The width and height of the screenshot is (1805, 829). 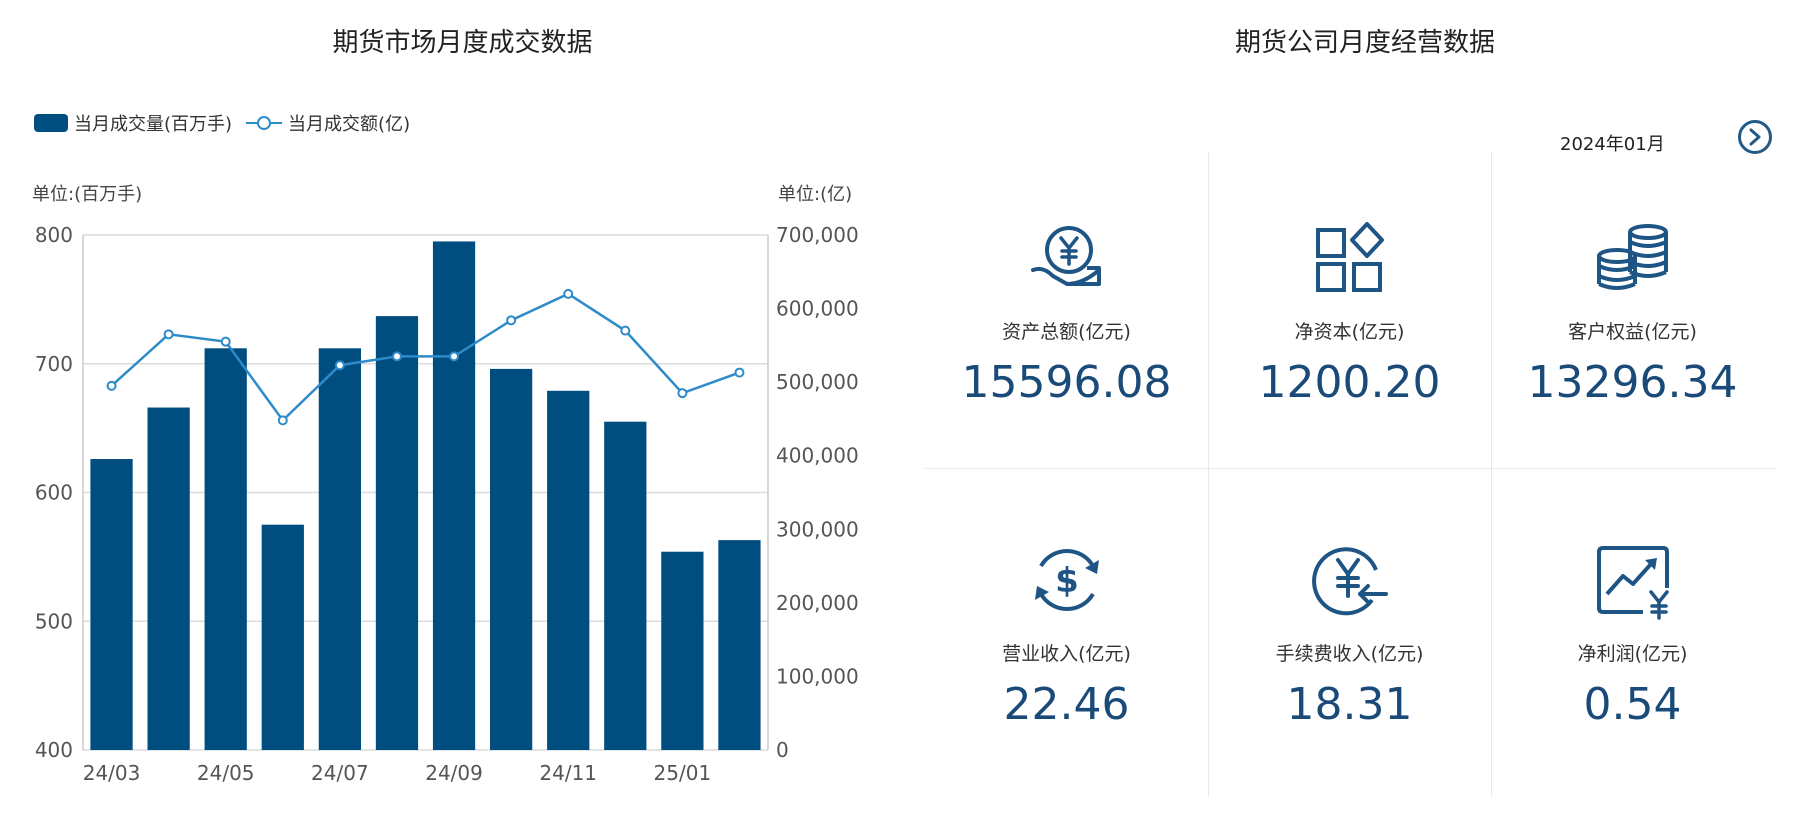 What do you see at coordinates (1349, 313) in the screenshot?
I see `metric-net-capital: 净资本(亿元) 1200.20` at bounding box center [1349, 313].